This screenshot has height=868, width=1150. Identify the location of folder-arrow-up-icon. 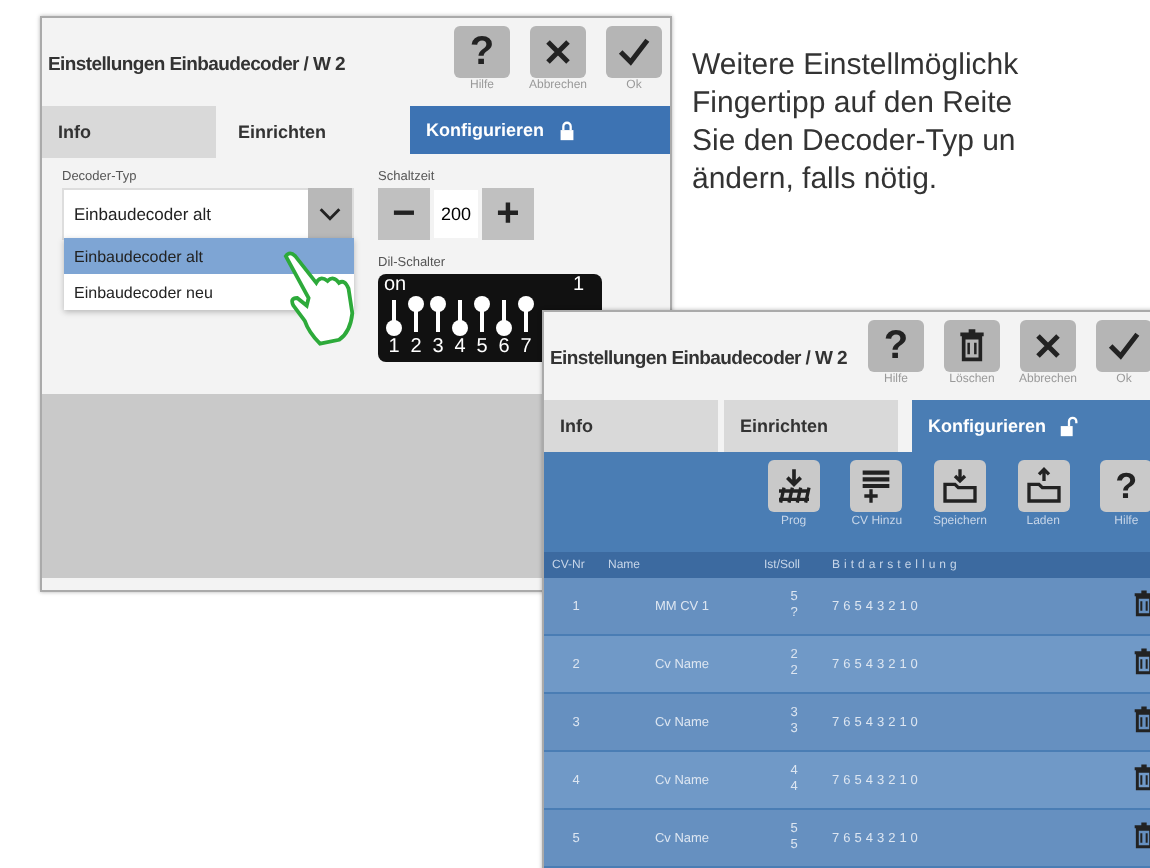
(1043, 486).